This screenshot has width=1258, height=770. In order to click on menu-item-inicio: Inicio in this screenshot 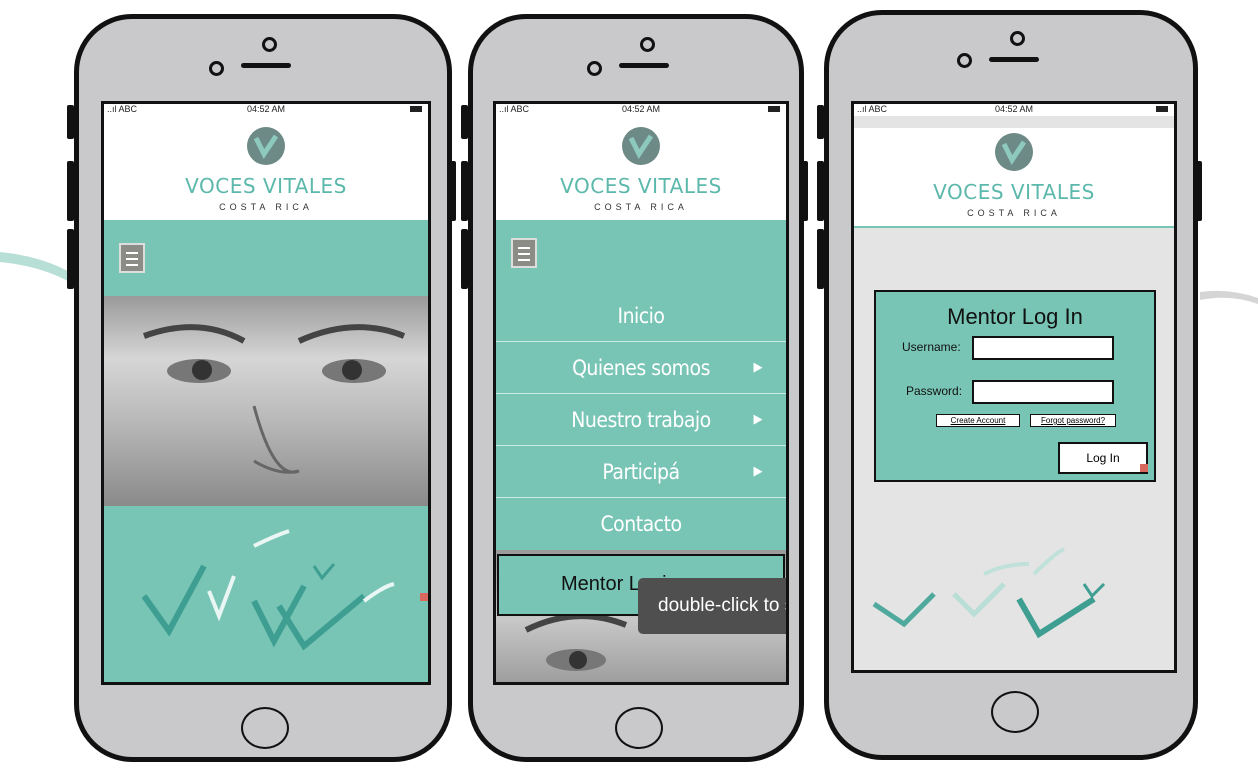, I will do `click(641, 316)`.